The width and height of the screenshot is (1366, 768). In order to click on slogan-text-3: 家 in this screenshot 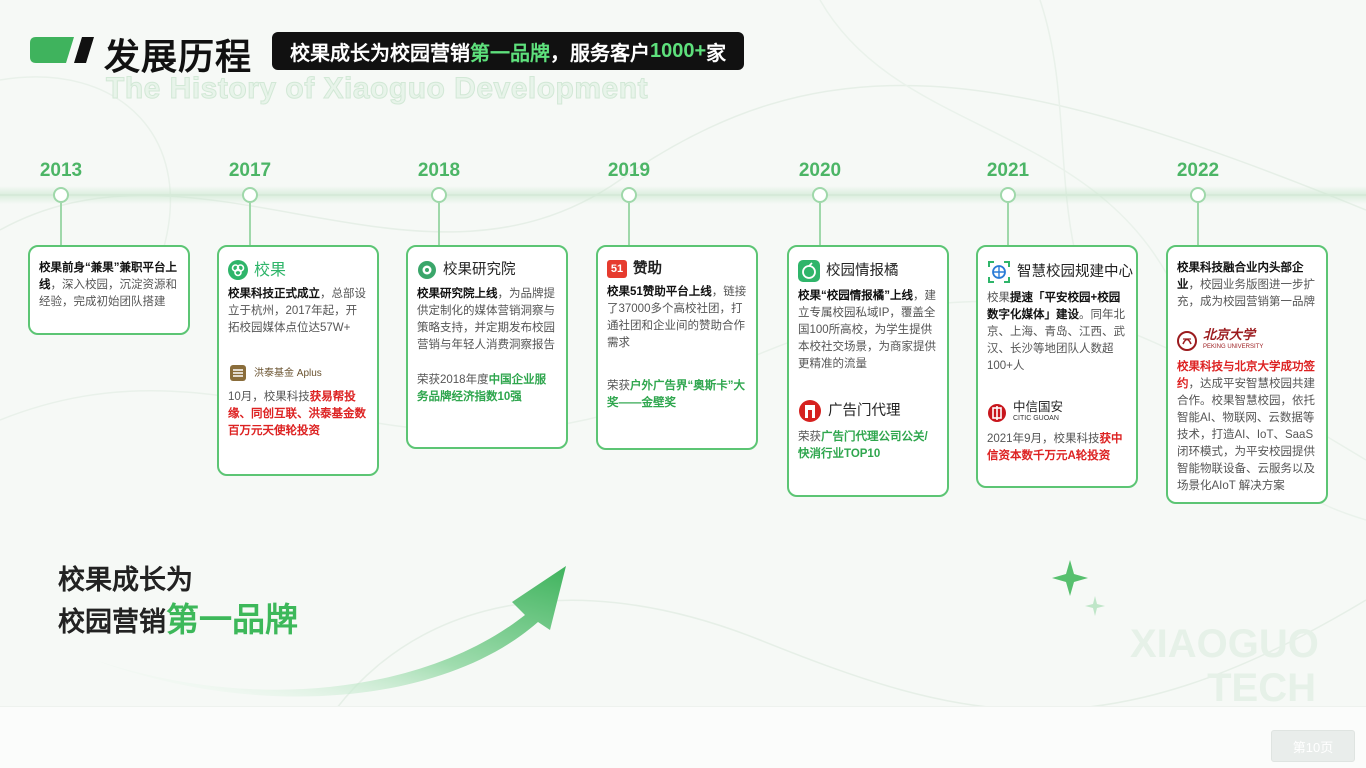, I will do `click(716, 53)`.